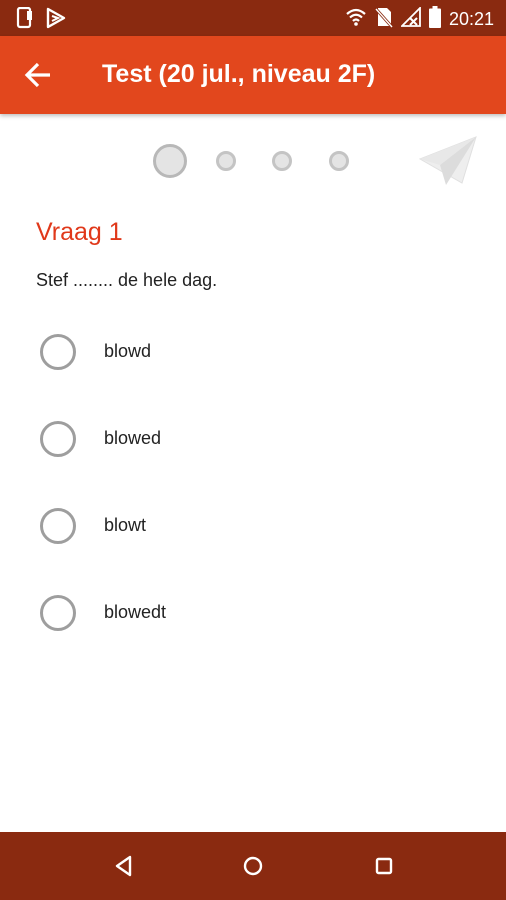 The image size is (506, 900). I want to click on paper-plane-icon, so click(448, 163).